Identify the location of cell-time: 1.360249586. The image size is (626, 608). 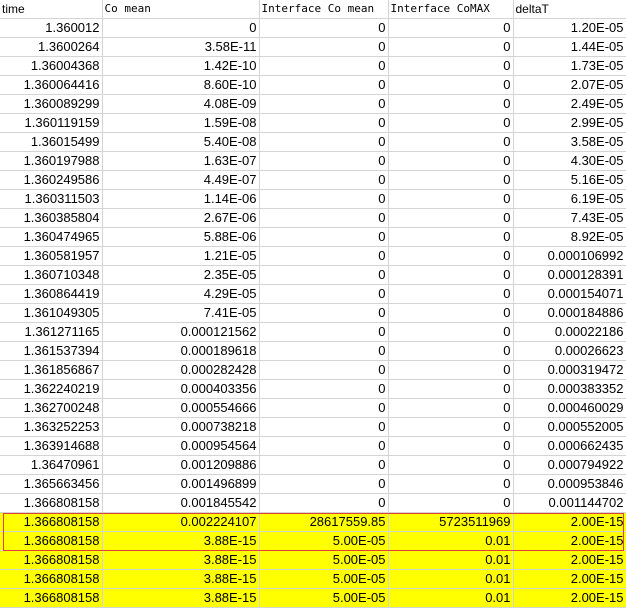
(51, 180).